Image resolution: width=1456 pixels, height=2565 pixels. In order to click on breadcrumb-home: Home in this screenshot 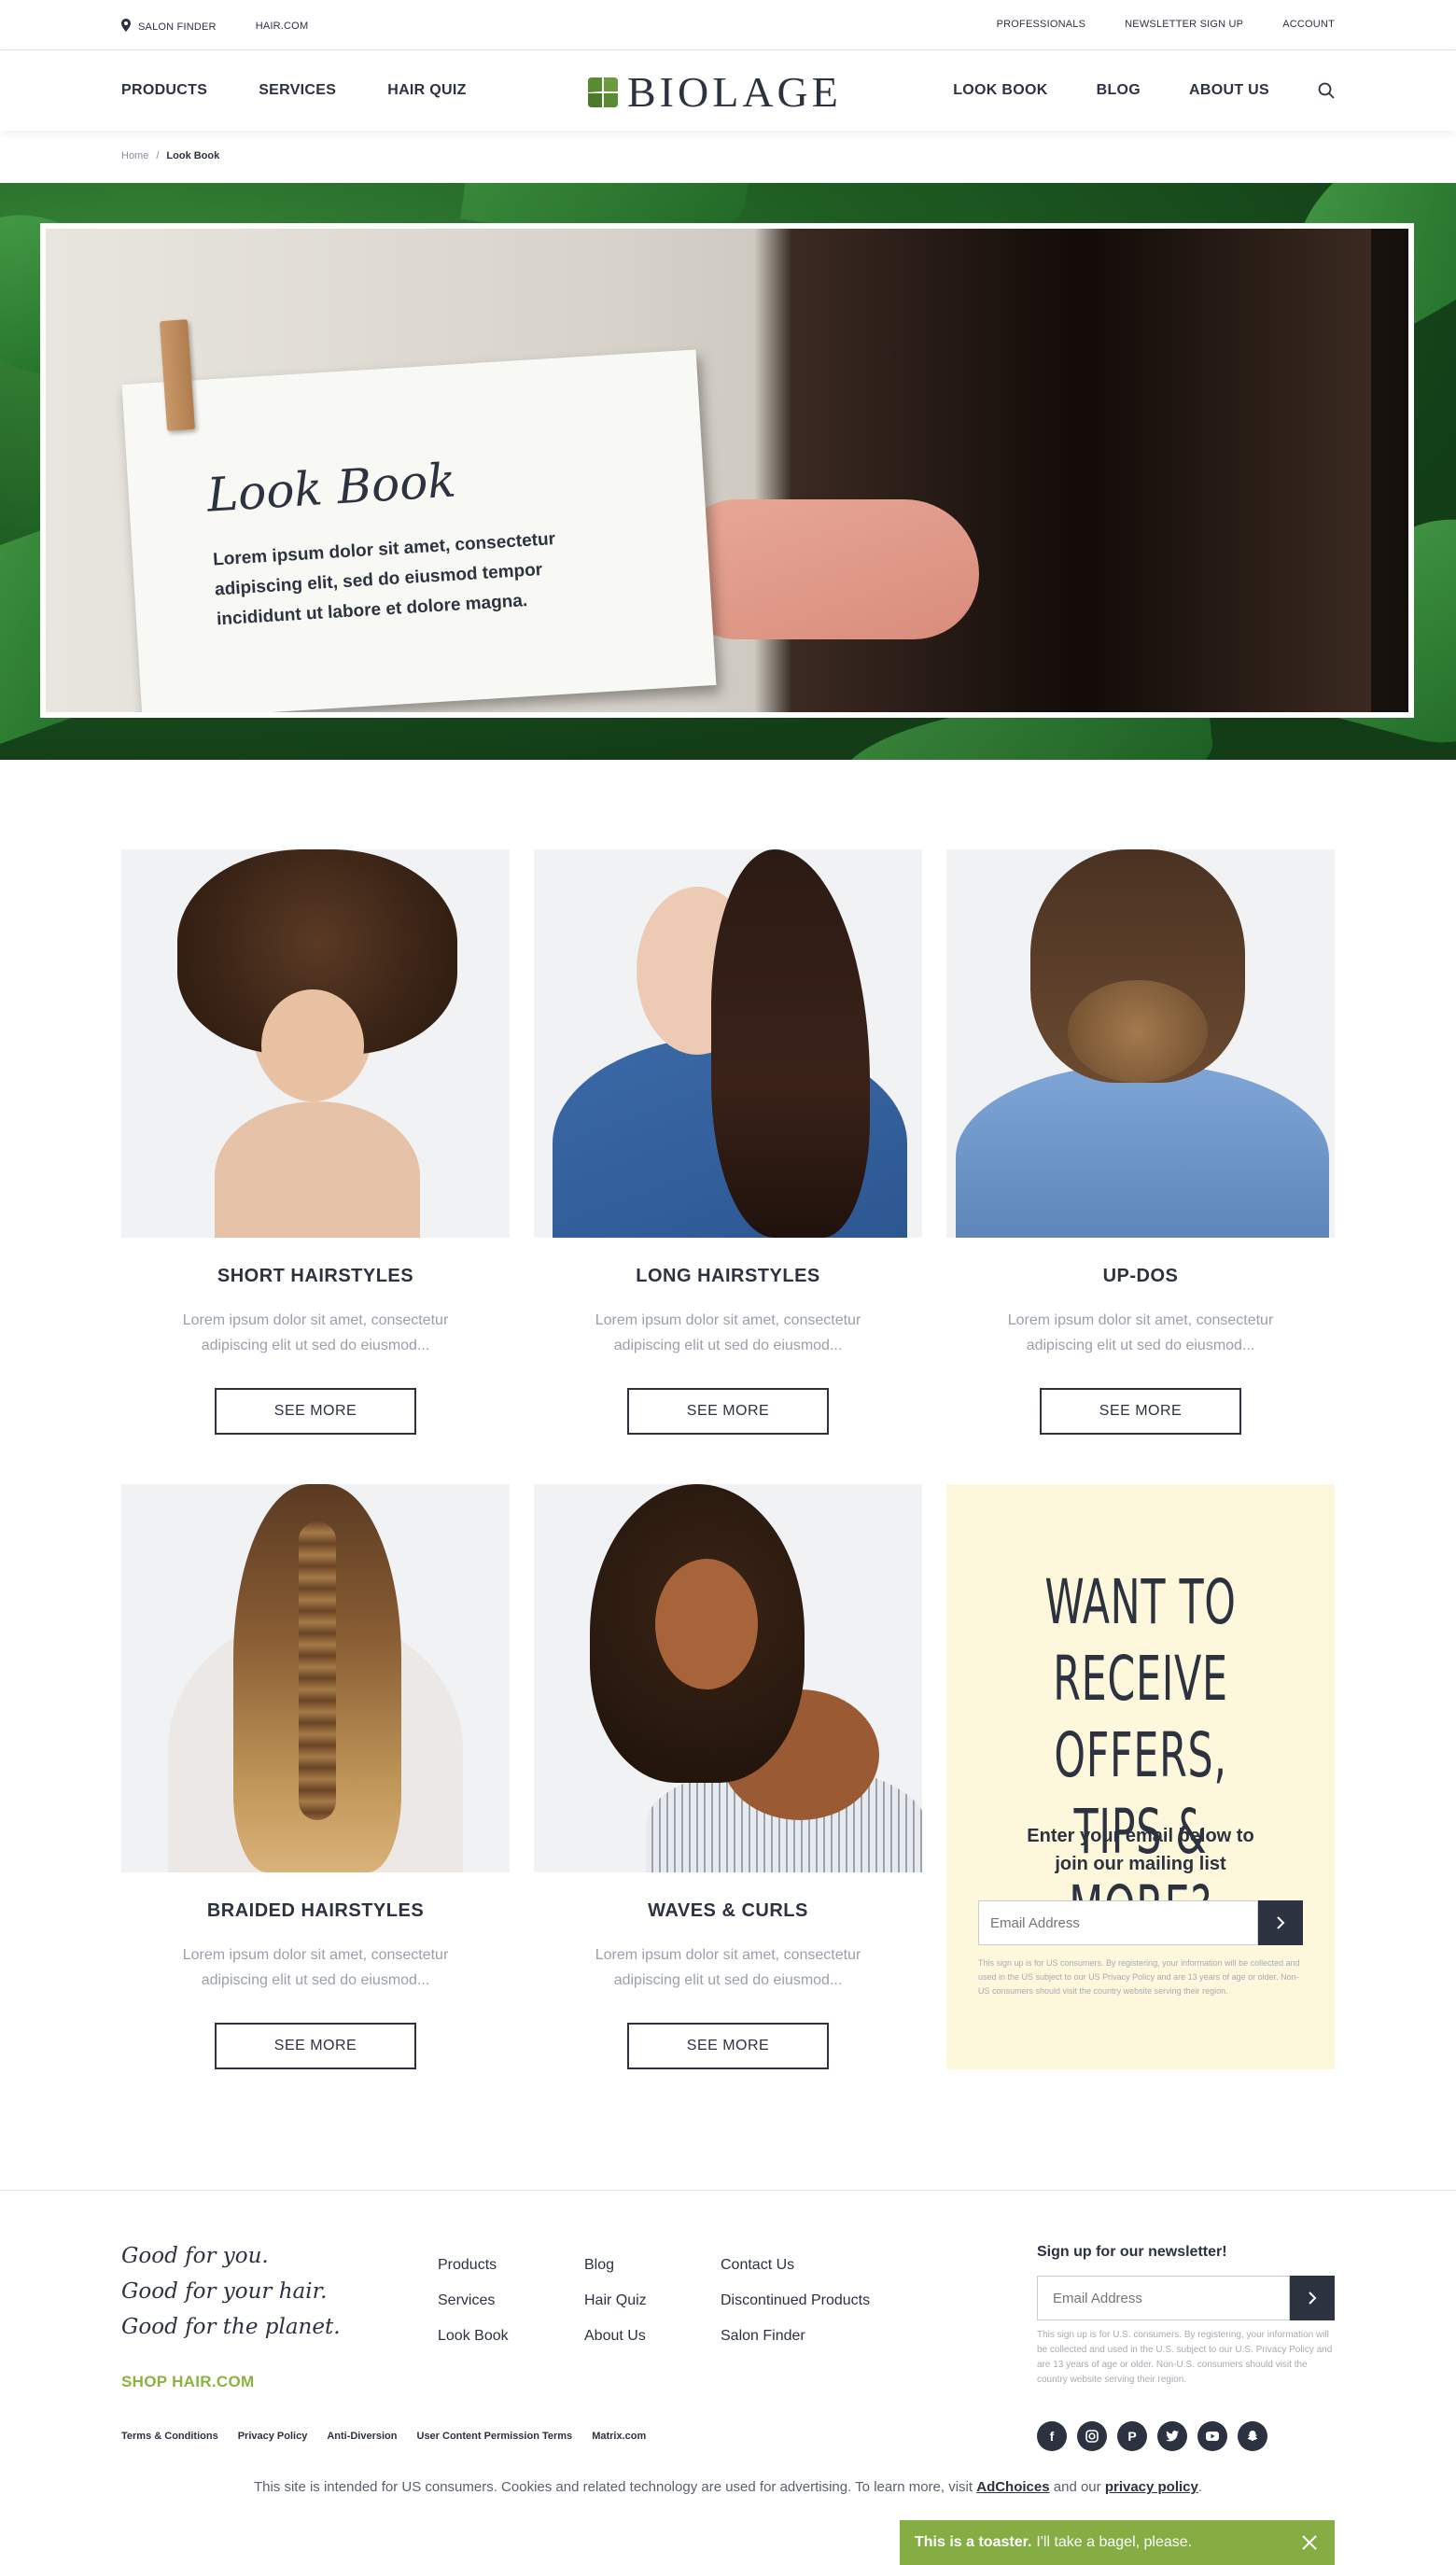, I will do `click(134, 156)`.